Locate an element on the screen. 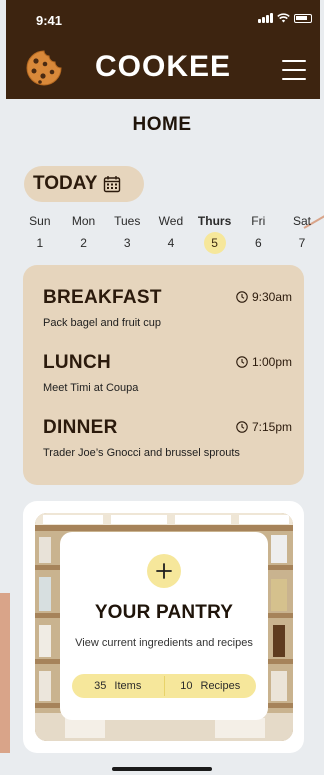 The width and height of the screenshot is (324, 775). plus-icon is located at coordinates (164, 571).